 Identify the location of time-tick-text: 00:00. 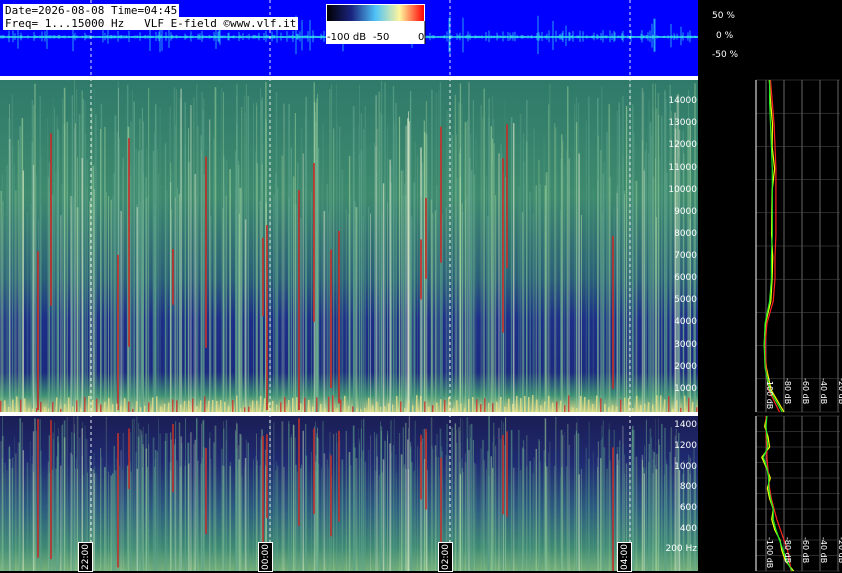
(266, 557).